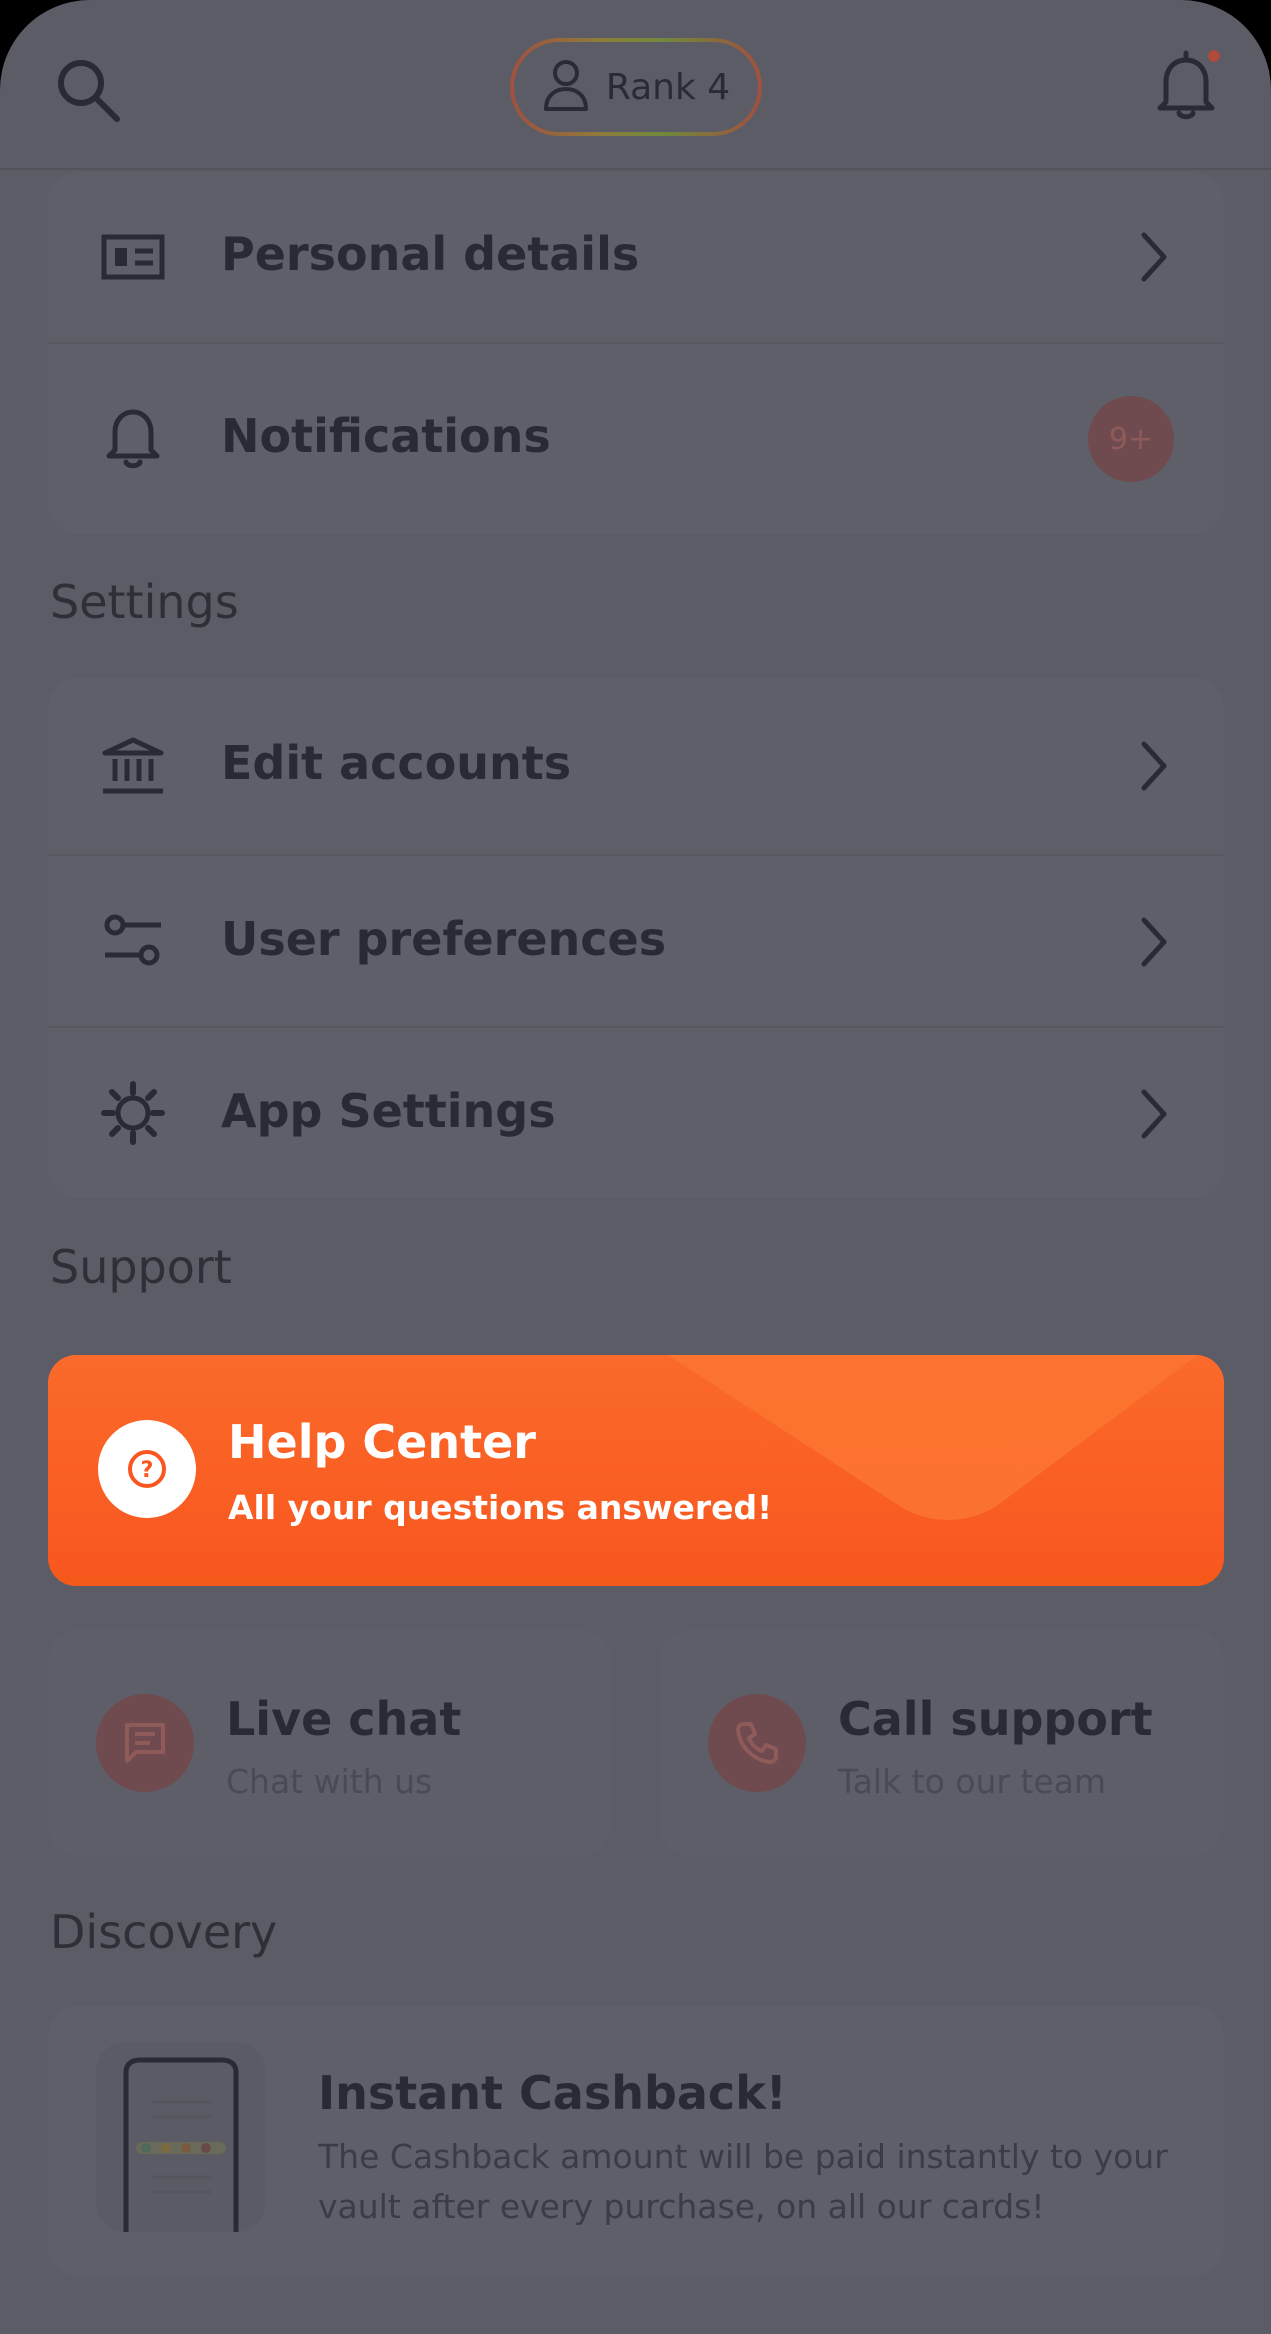  I want to click on chat-icon, so click(145, 1743).